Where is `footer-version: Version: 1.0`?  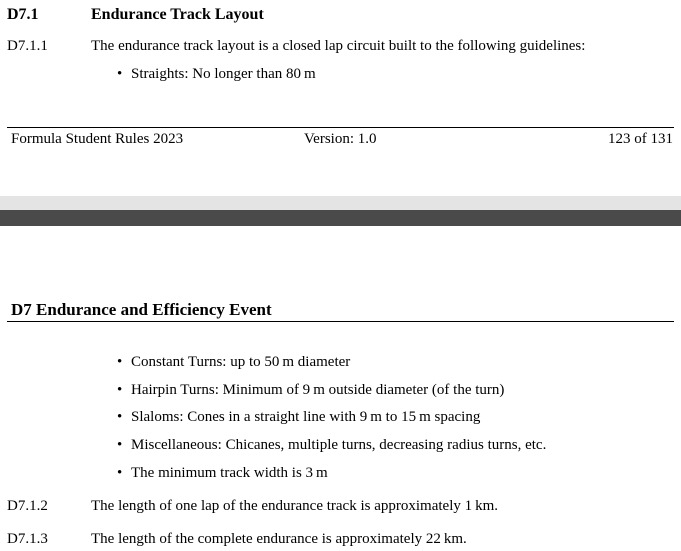 footer-version: Version: 1.0 is located at coordinates (340, 139).